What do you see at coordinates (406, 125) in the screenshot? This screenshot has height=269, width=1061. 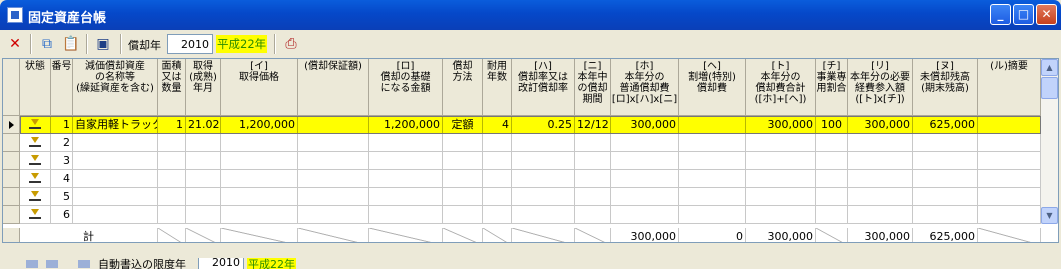 I see `cell-basis: 1,200,000` at bounding box center [406, 125].